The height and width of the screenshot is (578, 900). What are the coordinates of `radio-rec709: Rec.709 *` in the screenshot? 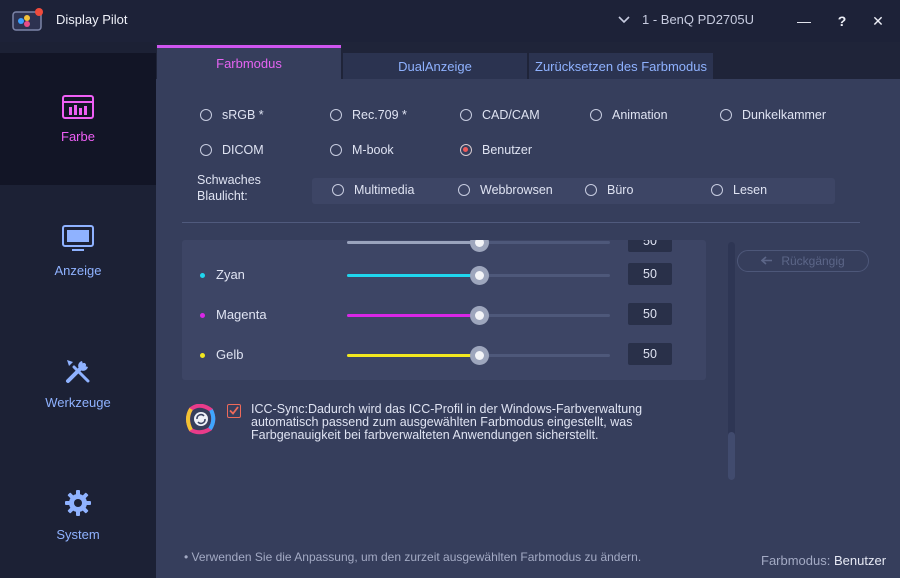 It's located at (368, 115).